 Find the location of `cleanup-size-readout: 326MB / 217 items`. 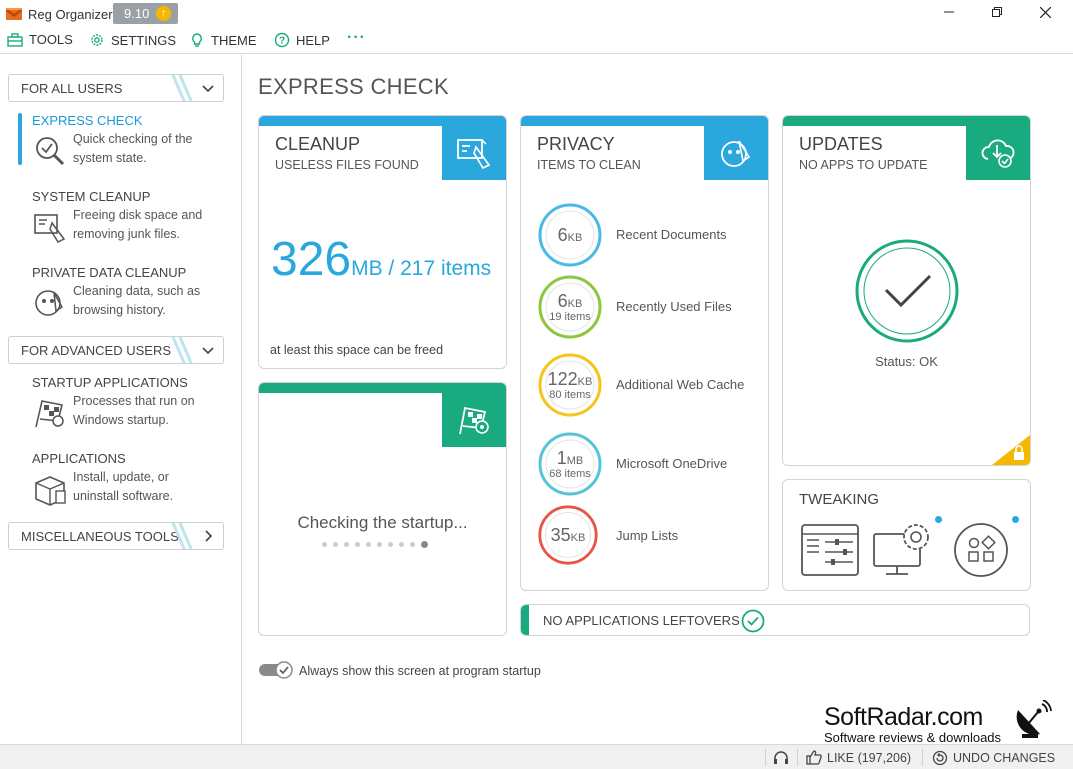

cleanup-size-readout: 326MB / 217 items is located at coordinates (381, 259).